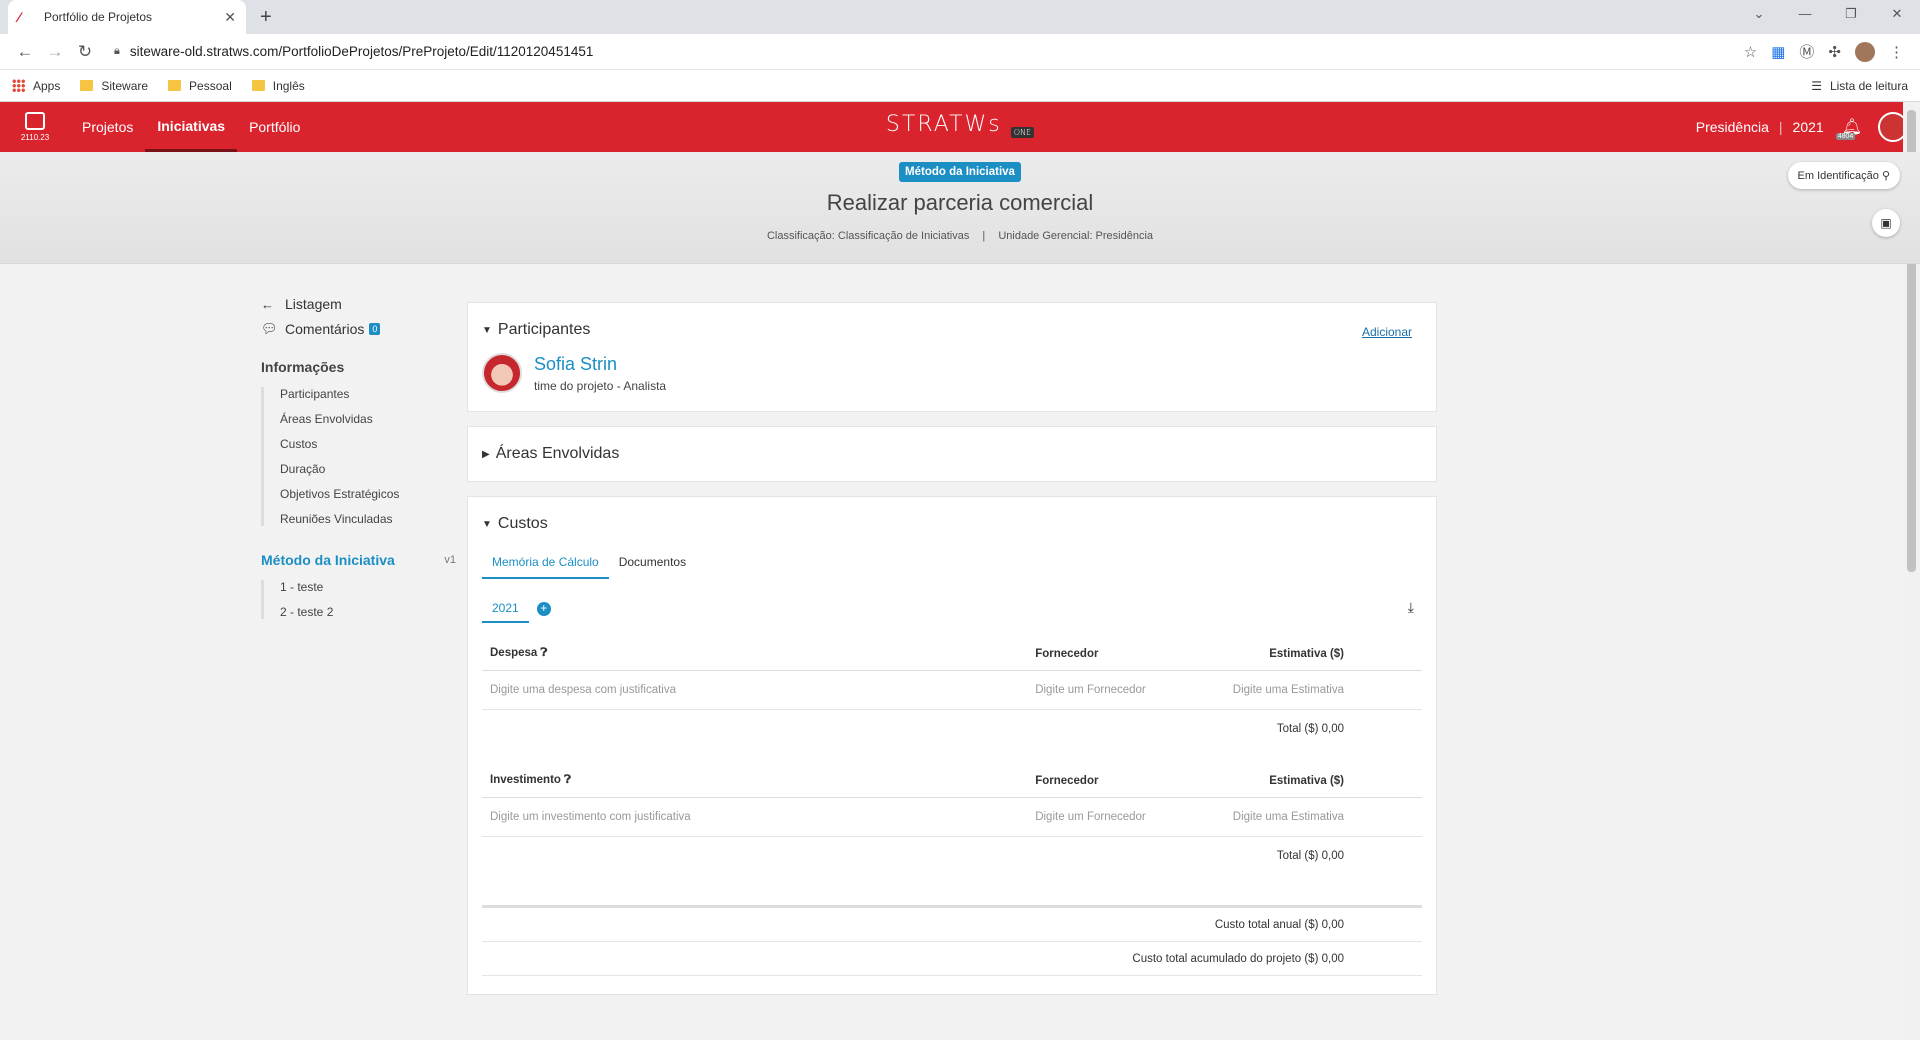  Describe the element at coordinates (1851, 14) in the screenshot. I see `restore-icon: ❐` at that location.